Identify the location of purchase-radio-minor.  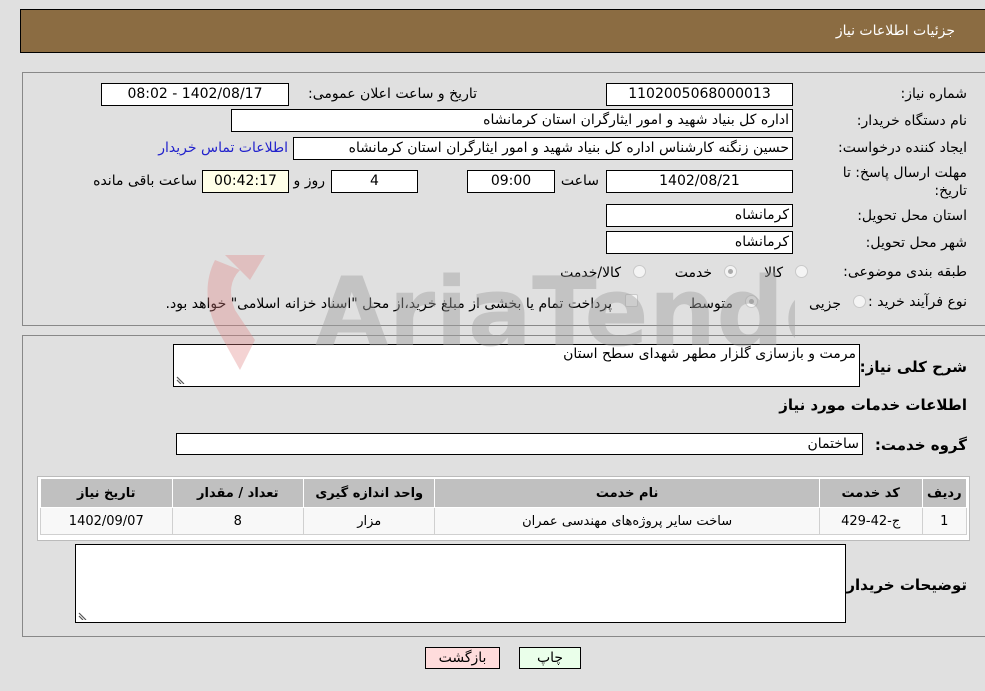
(859, 301).